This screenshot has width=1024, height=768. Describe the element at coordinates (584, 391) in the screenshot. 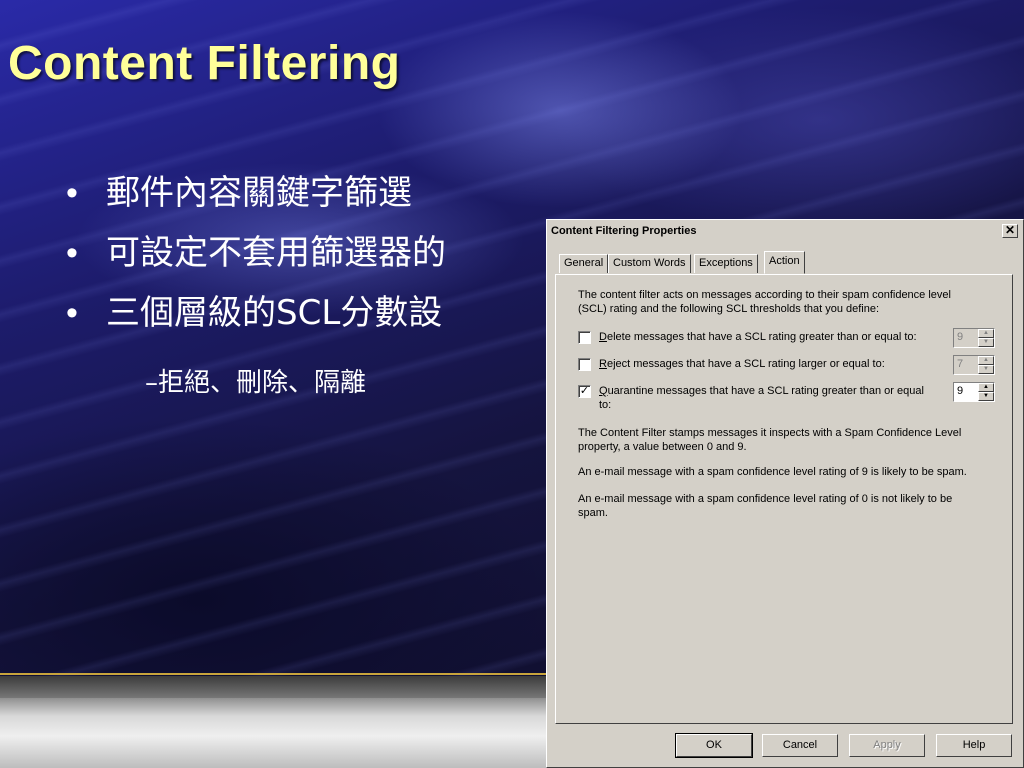

I see `quarantine-checkbox: ✓` at that location.